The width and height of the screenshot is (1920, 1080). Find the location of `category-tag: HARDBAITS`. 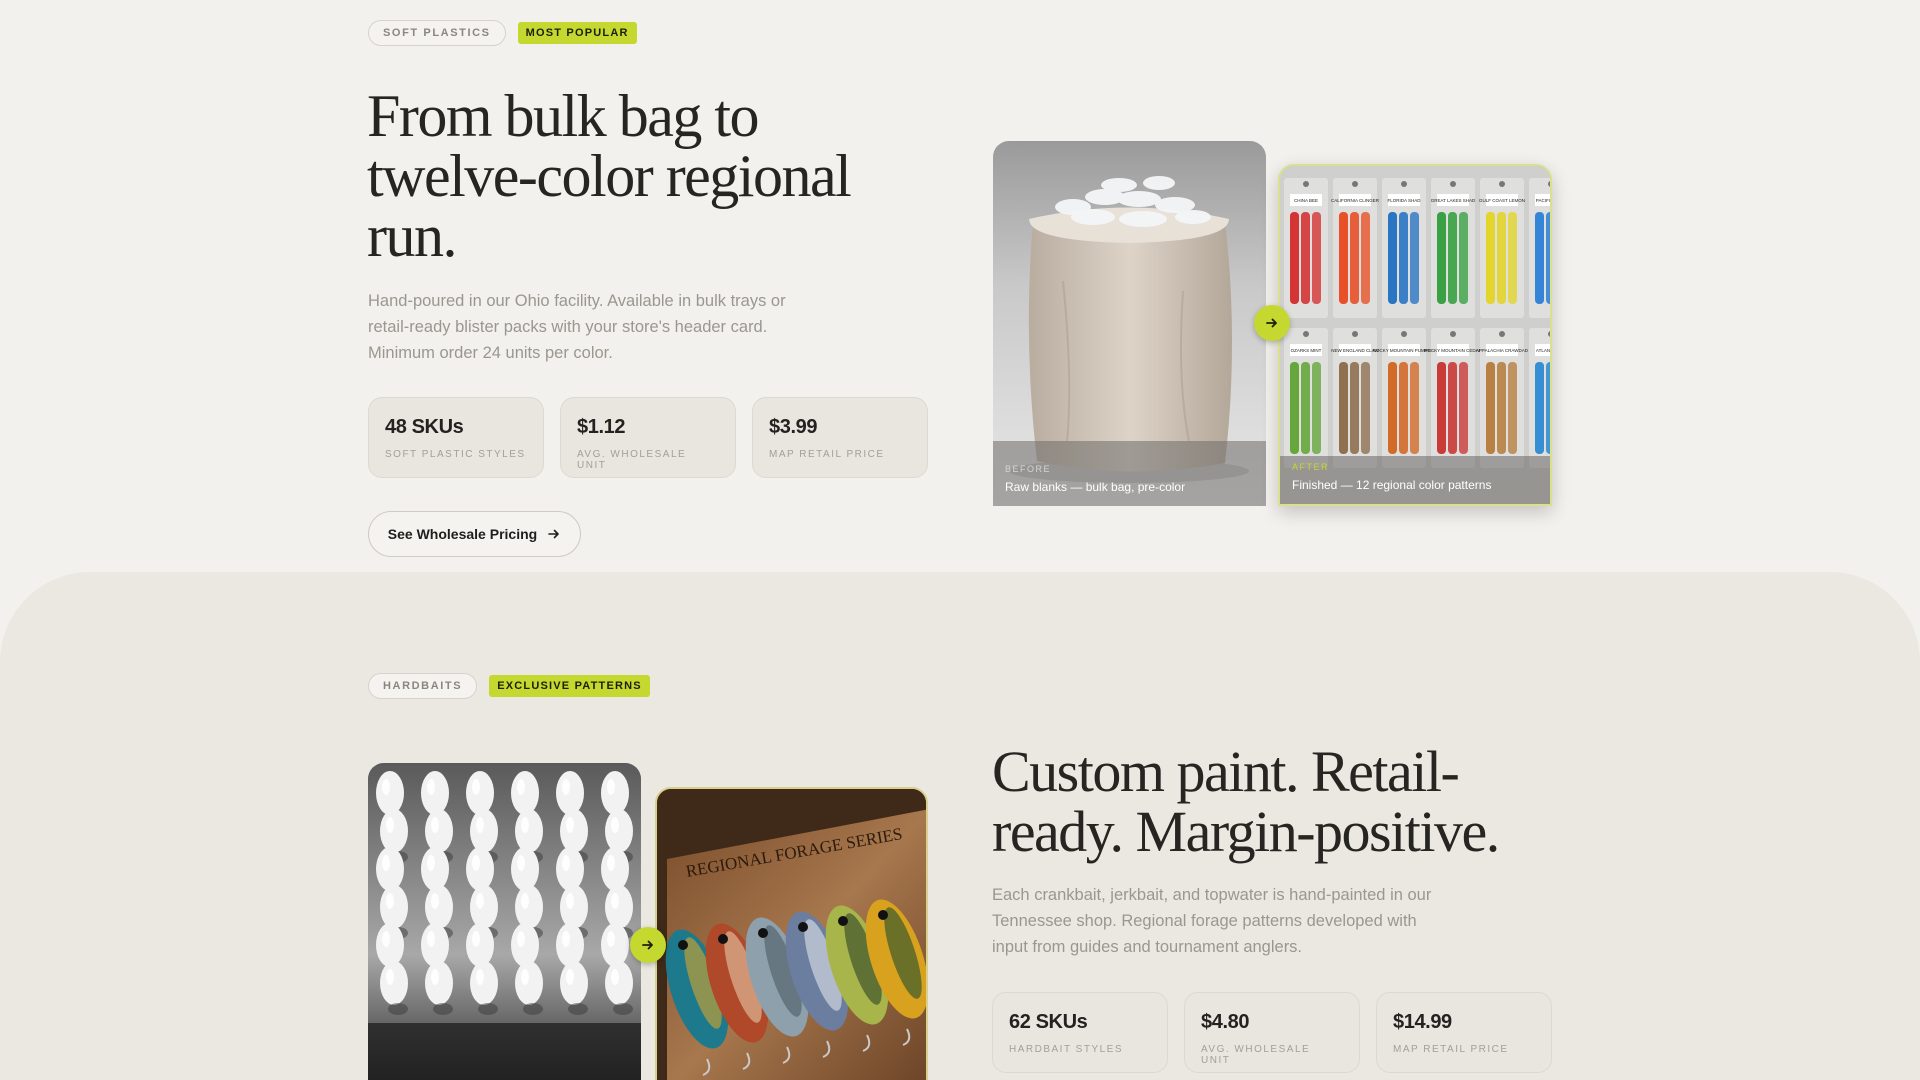

category-tag: HARDBAITS is located at coordinates (423, 686).